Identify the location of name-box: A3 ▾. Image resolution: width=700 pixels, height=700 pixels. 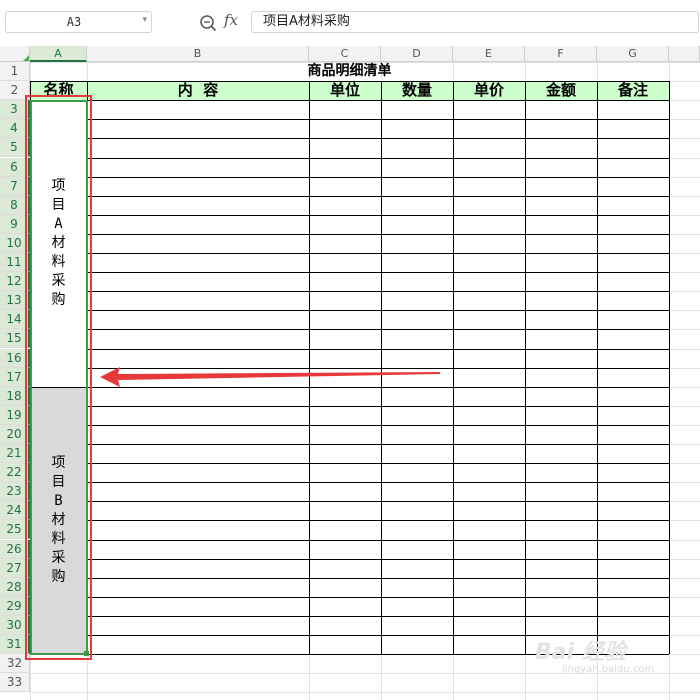
(78, 22).